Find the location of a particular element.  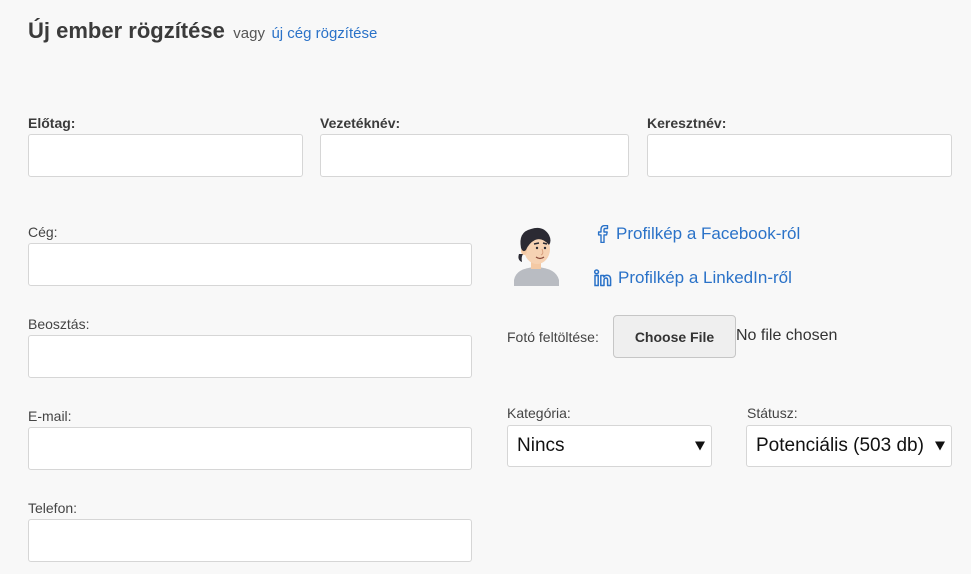

linkedin-profile-link: Profilkép a LinkedIn-ről is located at coordinates (693, 278).